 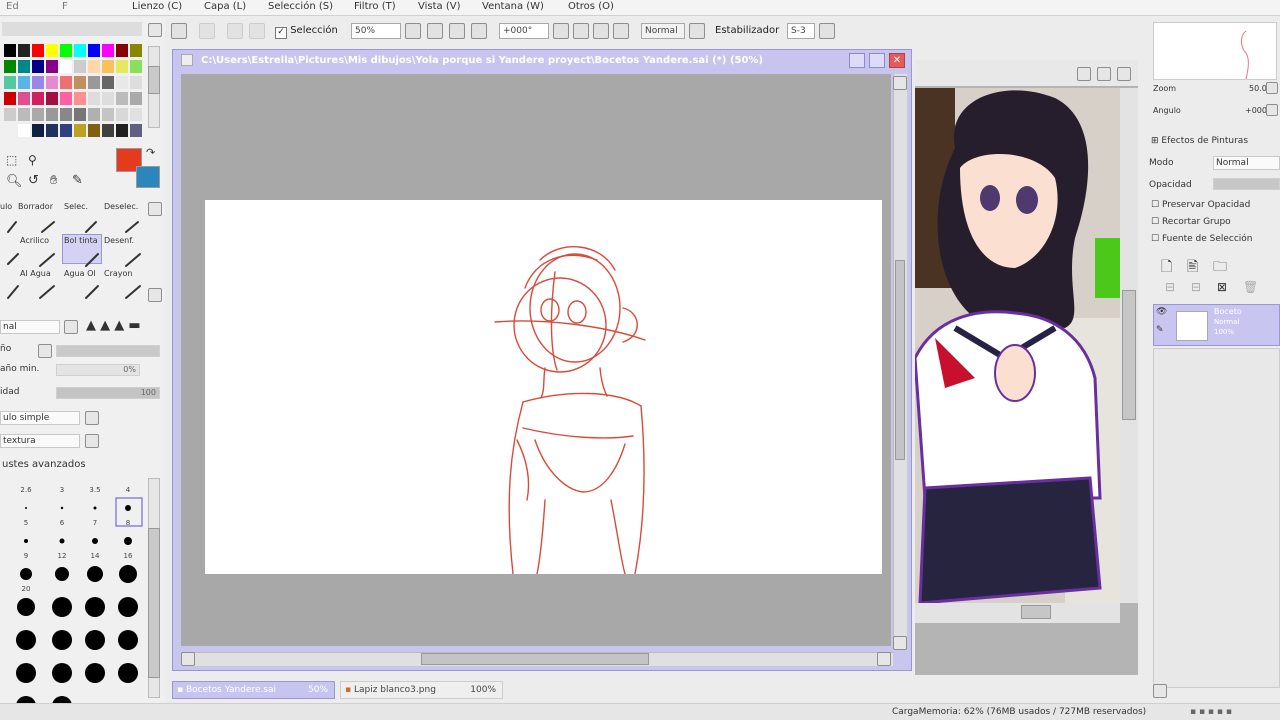 What do you see at coordinates (884, 659) in the screenshot?
I see `scroll-right-button` at bounding box center [884, 659].